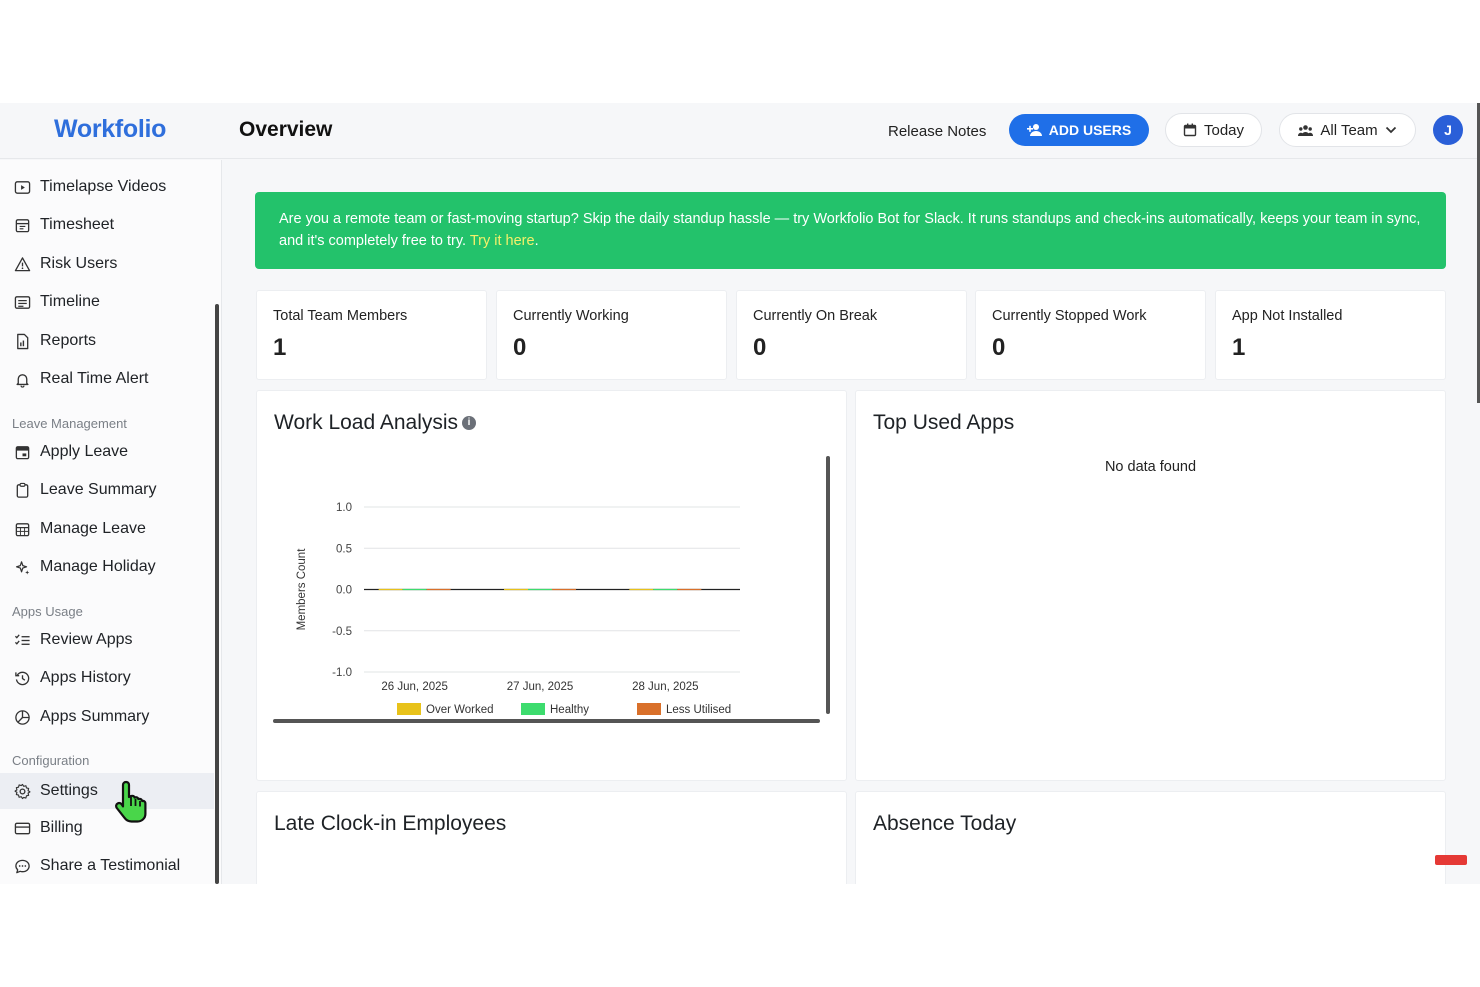 Image resolution: width=1480 pixels, height=987 pixels. Describe the element at coordinates (1090, 130) in the screenshot. I see `add-users-label: ADD USERS` at that location.